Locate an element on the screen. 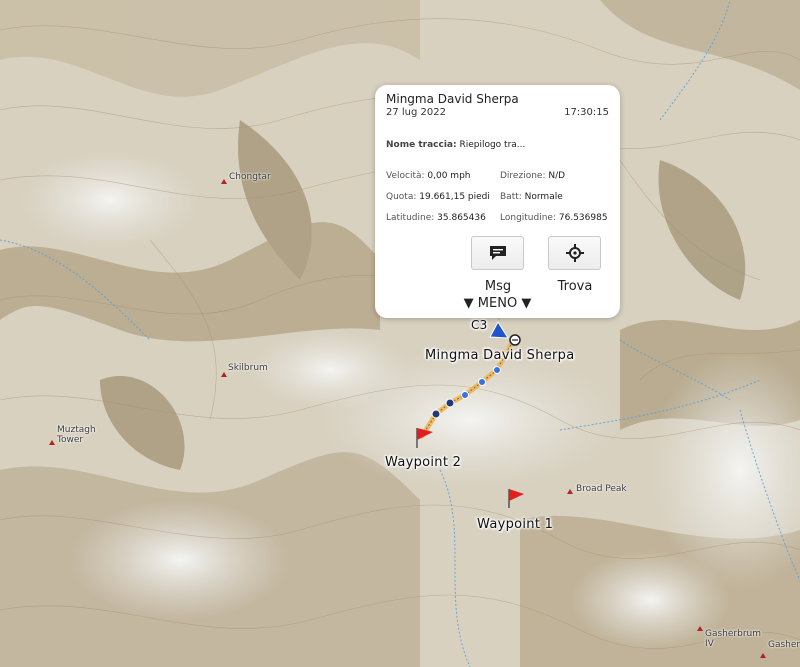 The image size is (800, 667). track-name-key: Nome traccia: is located at coordinates (421, 145).